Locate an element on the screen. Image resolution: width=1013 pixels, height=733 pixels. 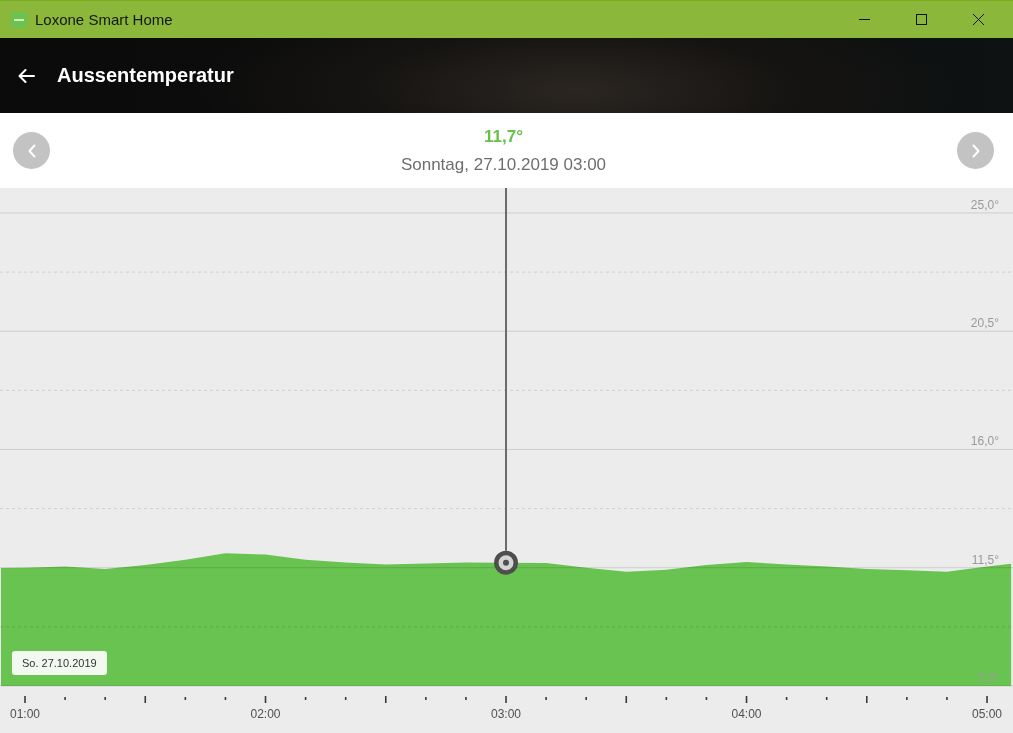
y-axis-label: 11,5° is located at coordinates (985, 559).